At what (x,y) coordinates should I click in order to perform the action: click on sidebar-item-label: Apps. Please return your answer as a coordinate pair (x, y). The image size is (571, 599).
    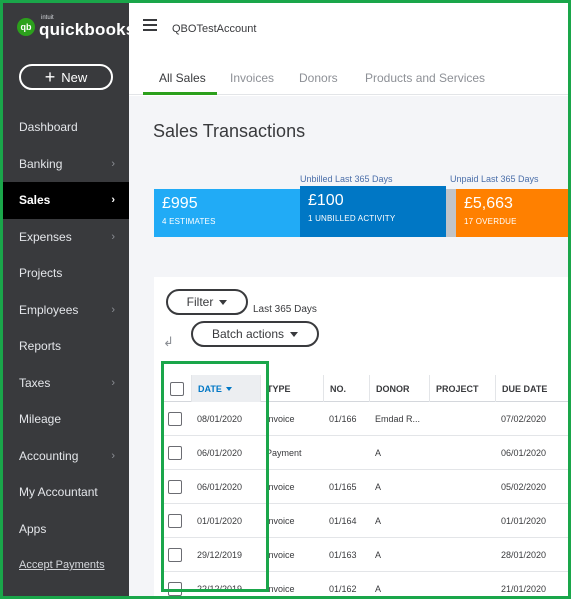
    Looking at the image, I should click on (33, 528).